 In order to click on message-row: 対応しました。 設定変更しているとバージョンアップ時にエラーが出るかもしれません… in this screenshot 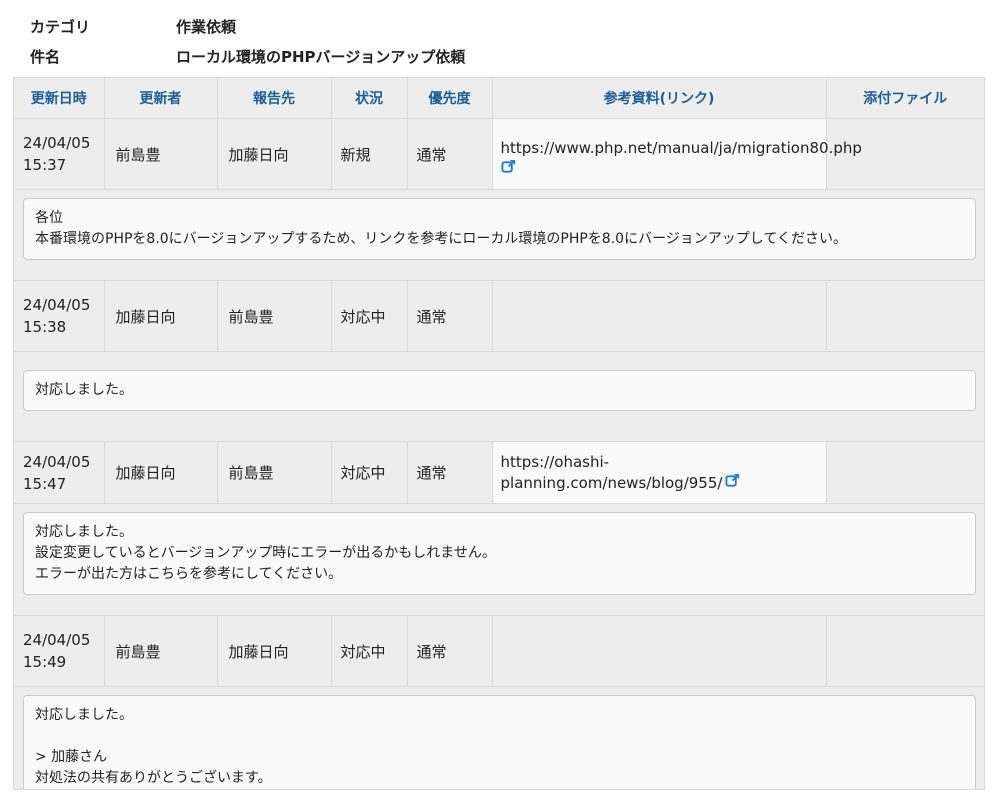, I will do `click(499, 559)`.